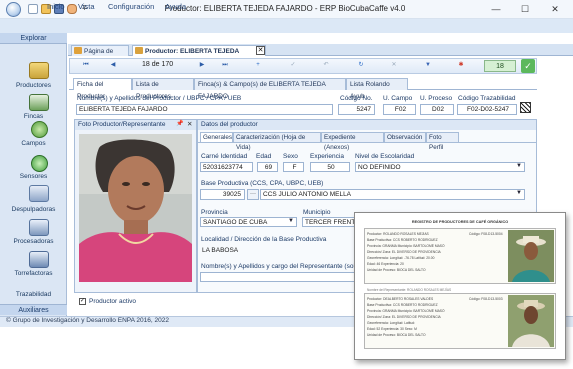 This screenshot has width=573, height=369. Describe the element at coordinates (214, 212) in the screenshot. I see `provincia-label: Provincia` at that location.